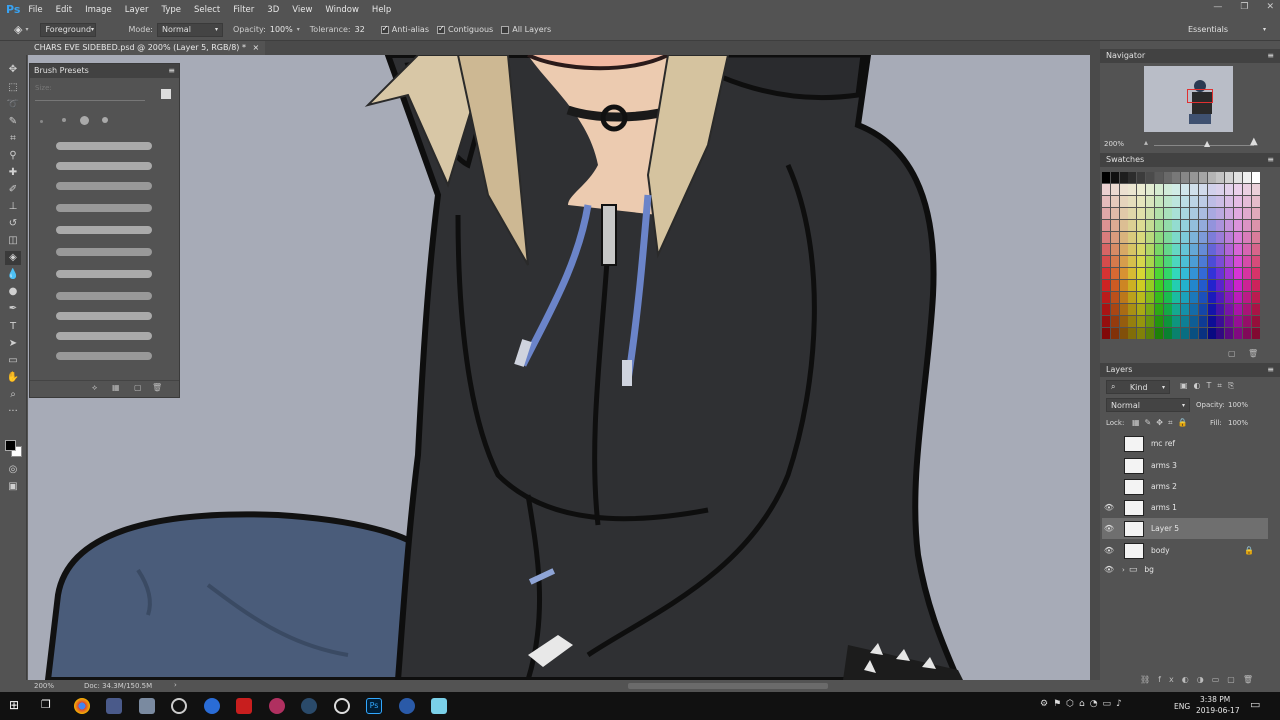  I want to click on new-group-icon: ▭, so click(1220, 679).